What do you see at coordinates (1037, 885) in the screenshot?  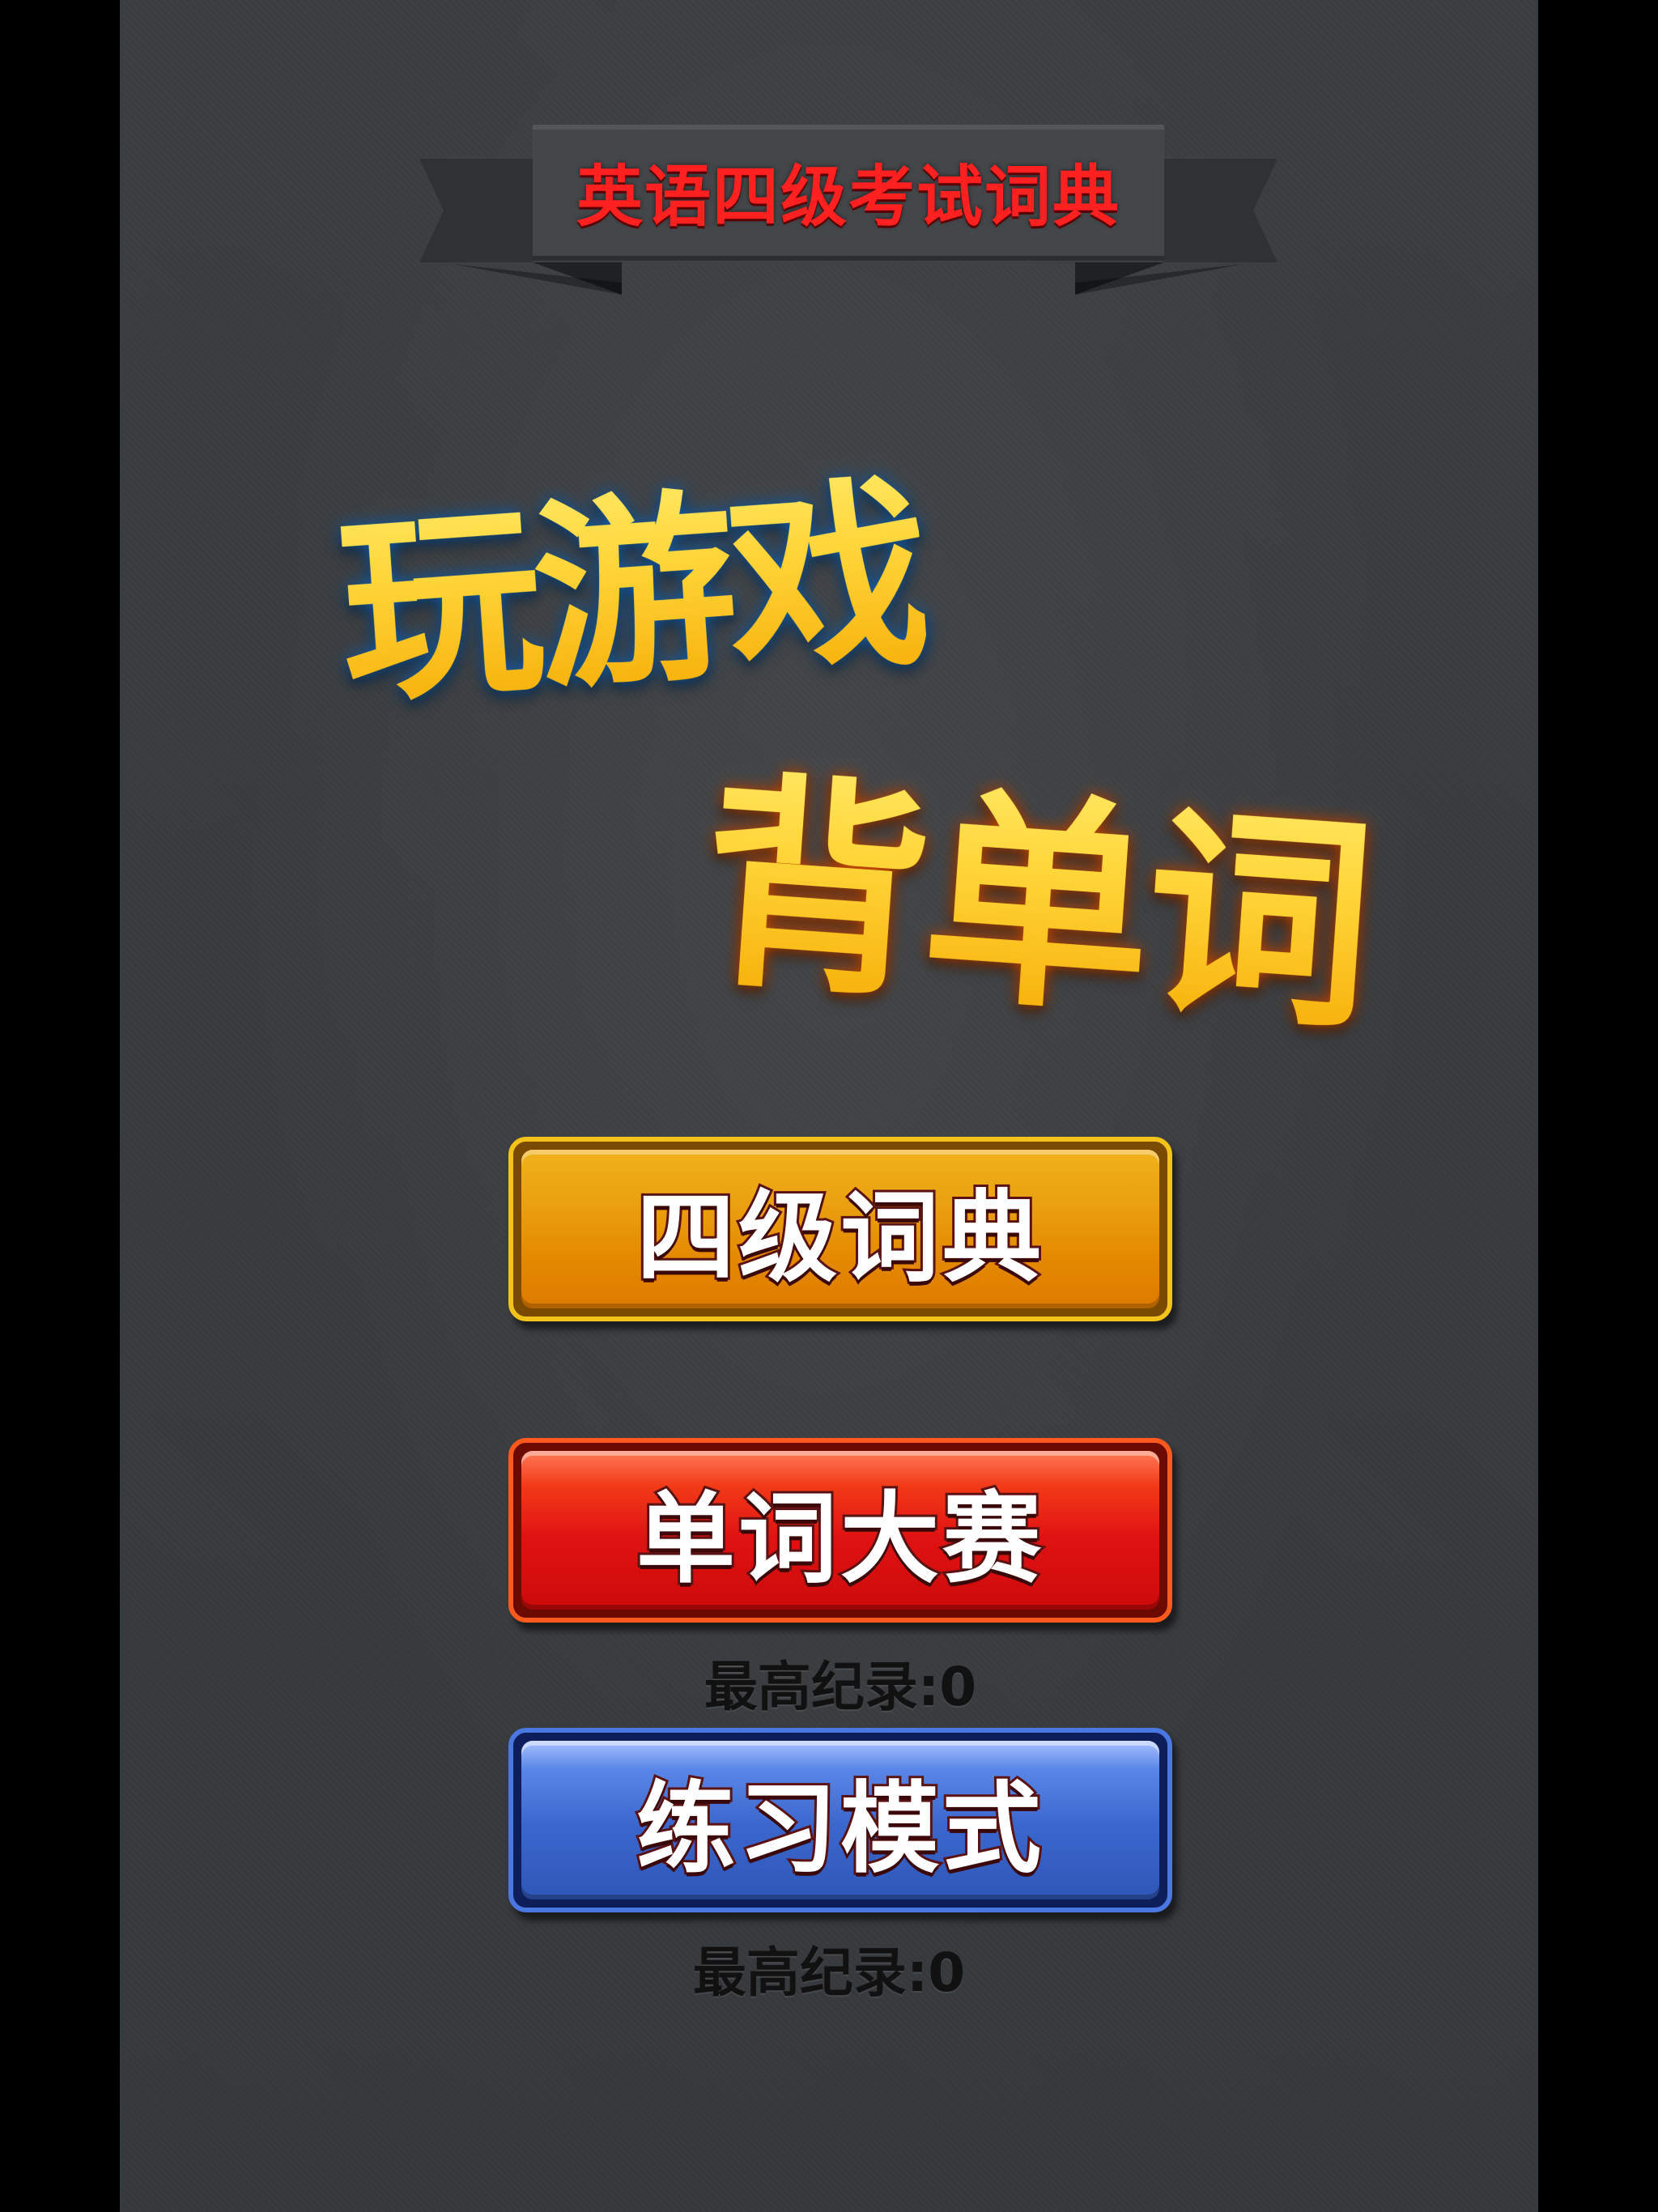 I see `hero-title-memorize-words: 背单词` at bounding box center [1037, 885].